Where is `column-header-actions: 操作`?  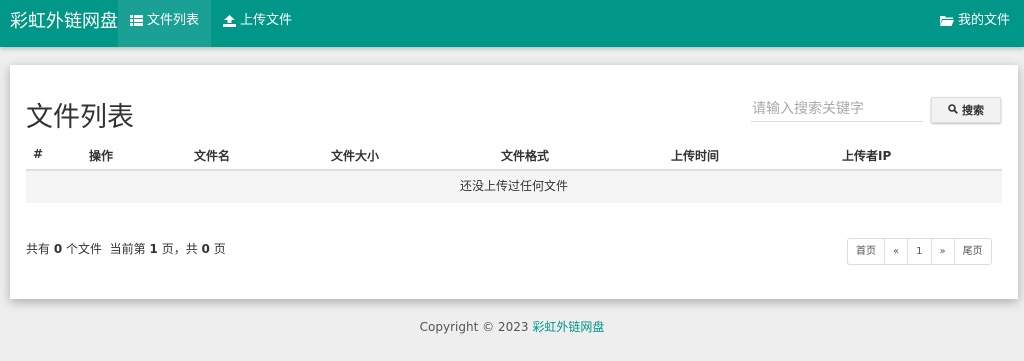 column-header-actions: 操作 is located at coordinates (101, 156).